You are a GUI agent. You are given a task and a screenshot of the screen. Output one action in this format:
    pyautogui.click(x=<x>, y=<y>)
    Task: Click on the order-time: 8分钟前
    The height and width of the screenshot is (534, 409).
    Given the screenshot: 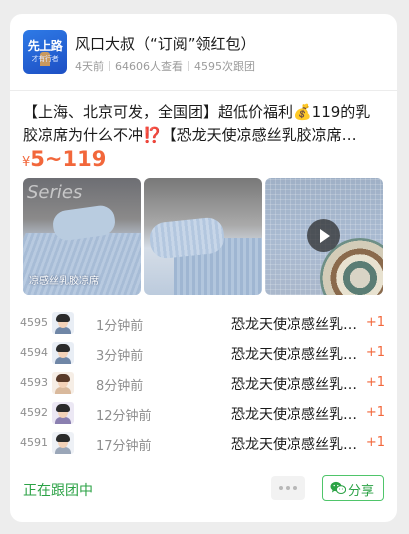 What is the action you would take?
    pyautogui.click(x=120, y=386)
    